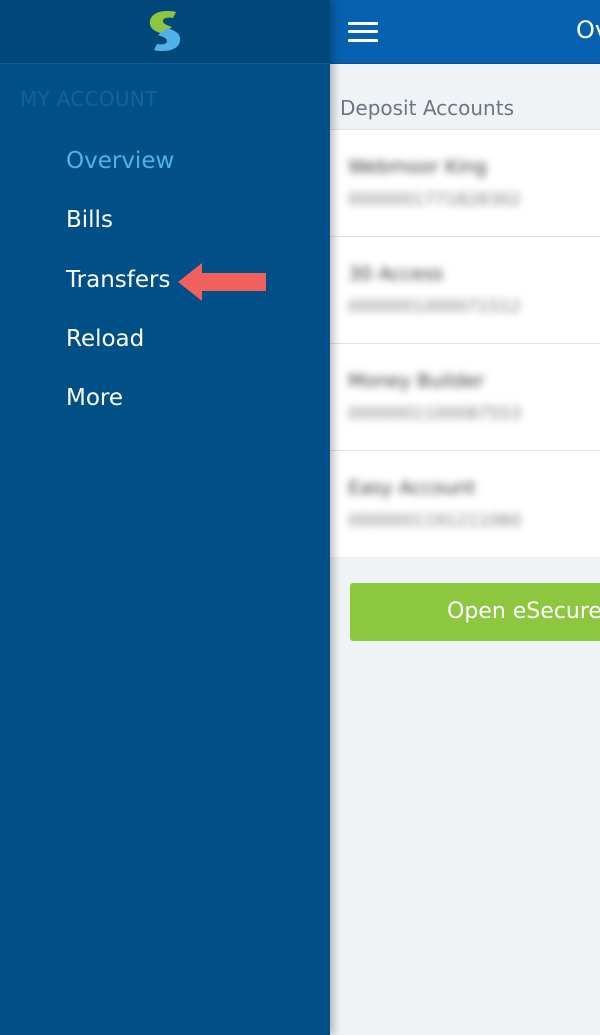  I want to click on s-logo-icon, so click(165, 31).